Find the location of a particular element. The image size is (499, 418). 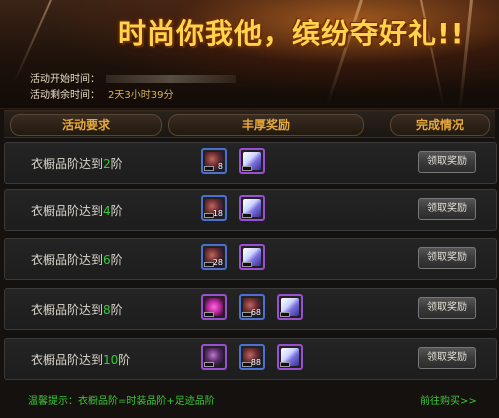

requirement-text: 衣橱品阶达到8阶 is located at coordinates (77, 309).